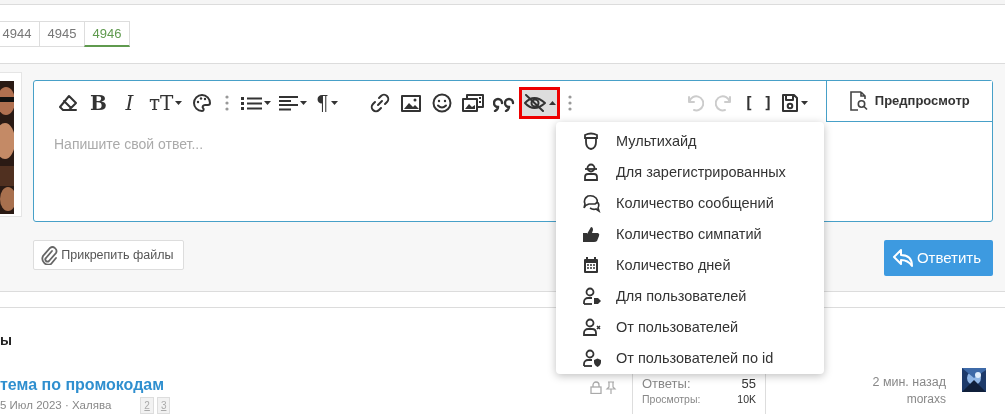  Describe the element at coordinates (107, 34) in the screenshot. I see `page-link: 4946` at that location.